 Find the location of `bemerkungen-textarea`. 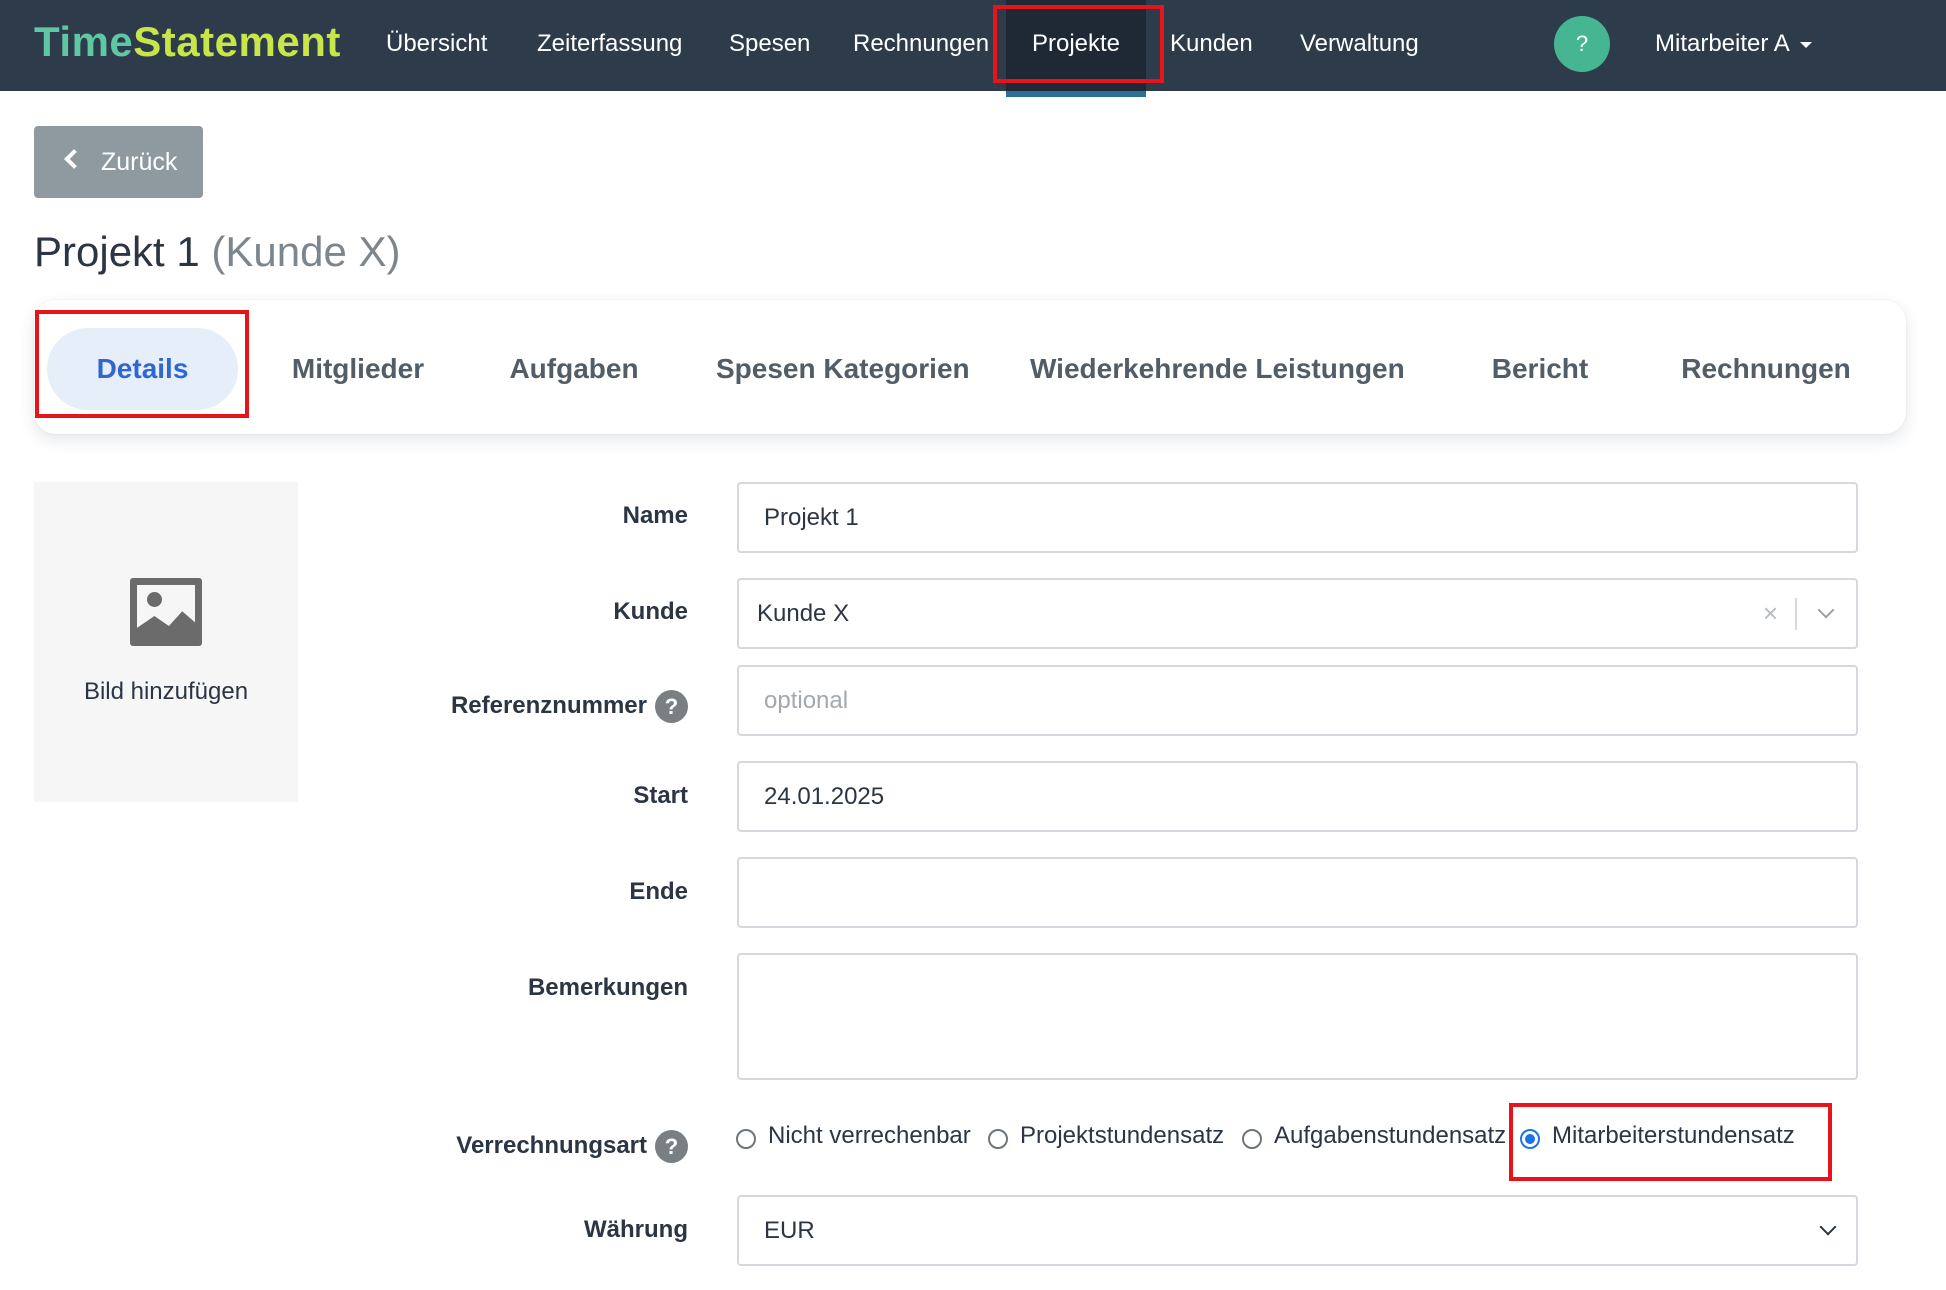

bemerkungen-textarea is located at coordinates (1297, 1016).